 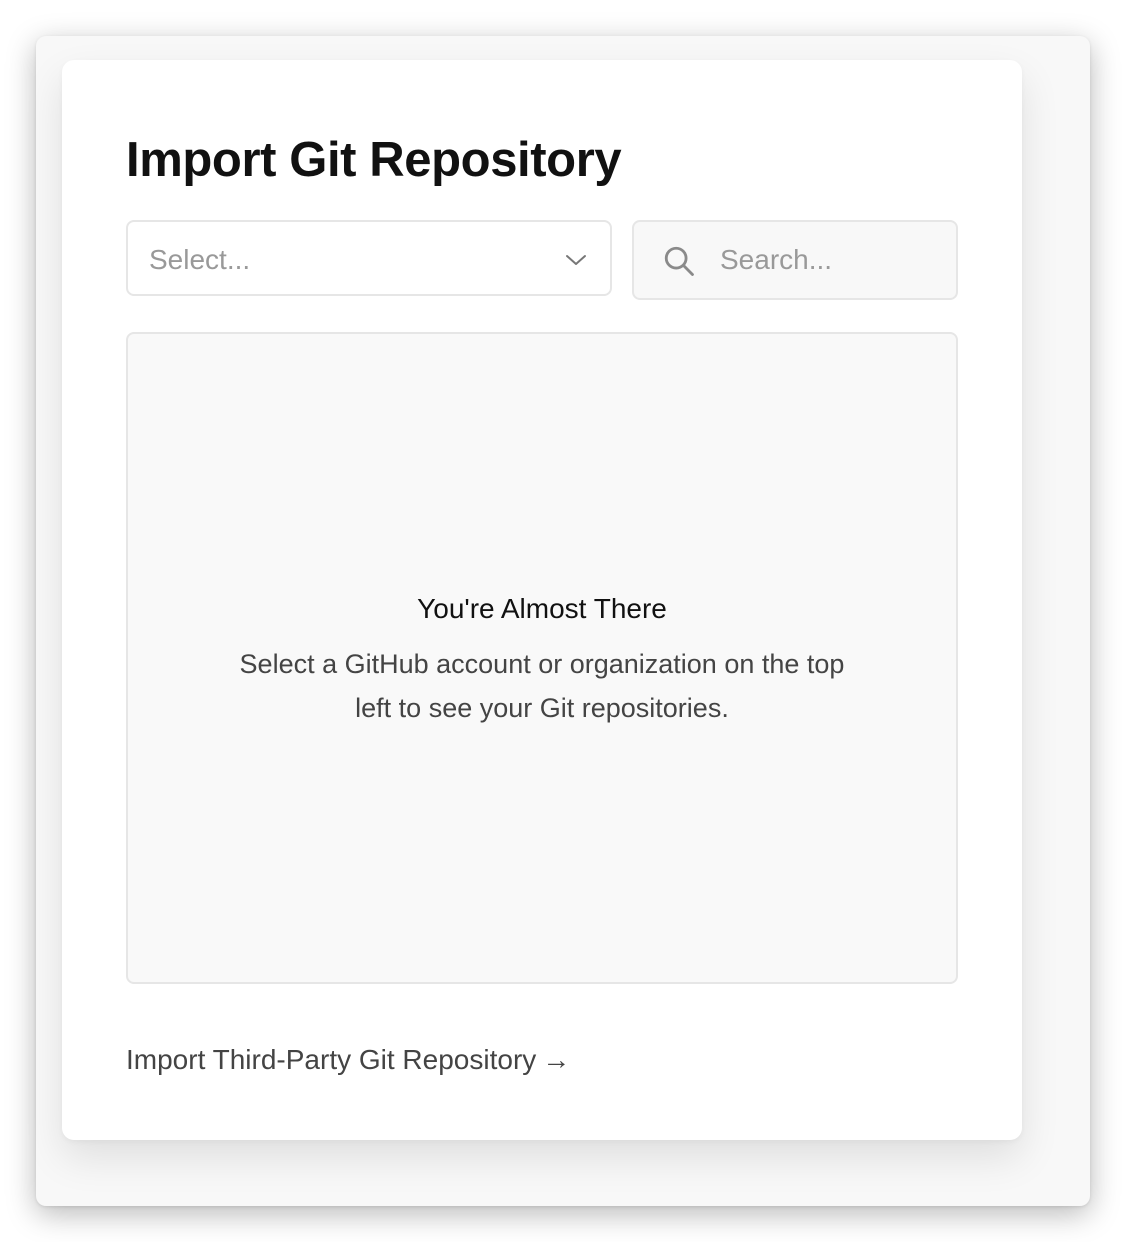 What do you see at coordinates (542, 608) in the screenshot?
I see `empty-state-title: You're Almost There` at bounding box center [542, 608].